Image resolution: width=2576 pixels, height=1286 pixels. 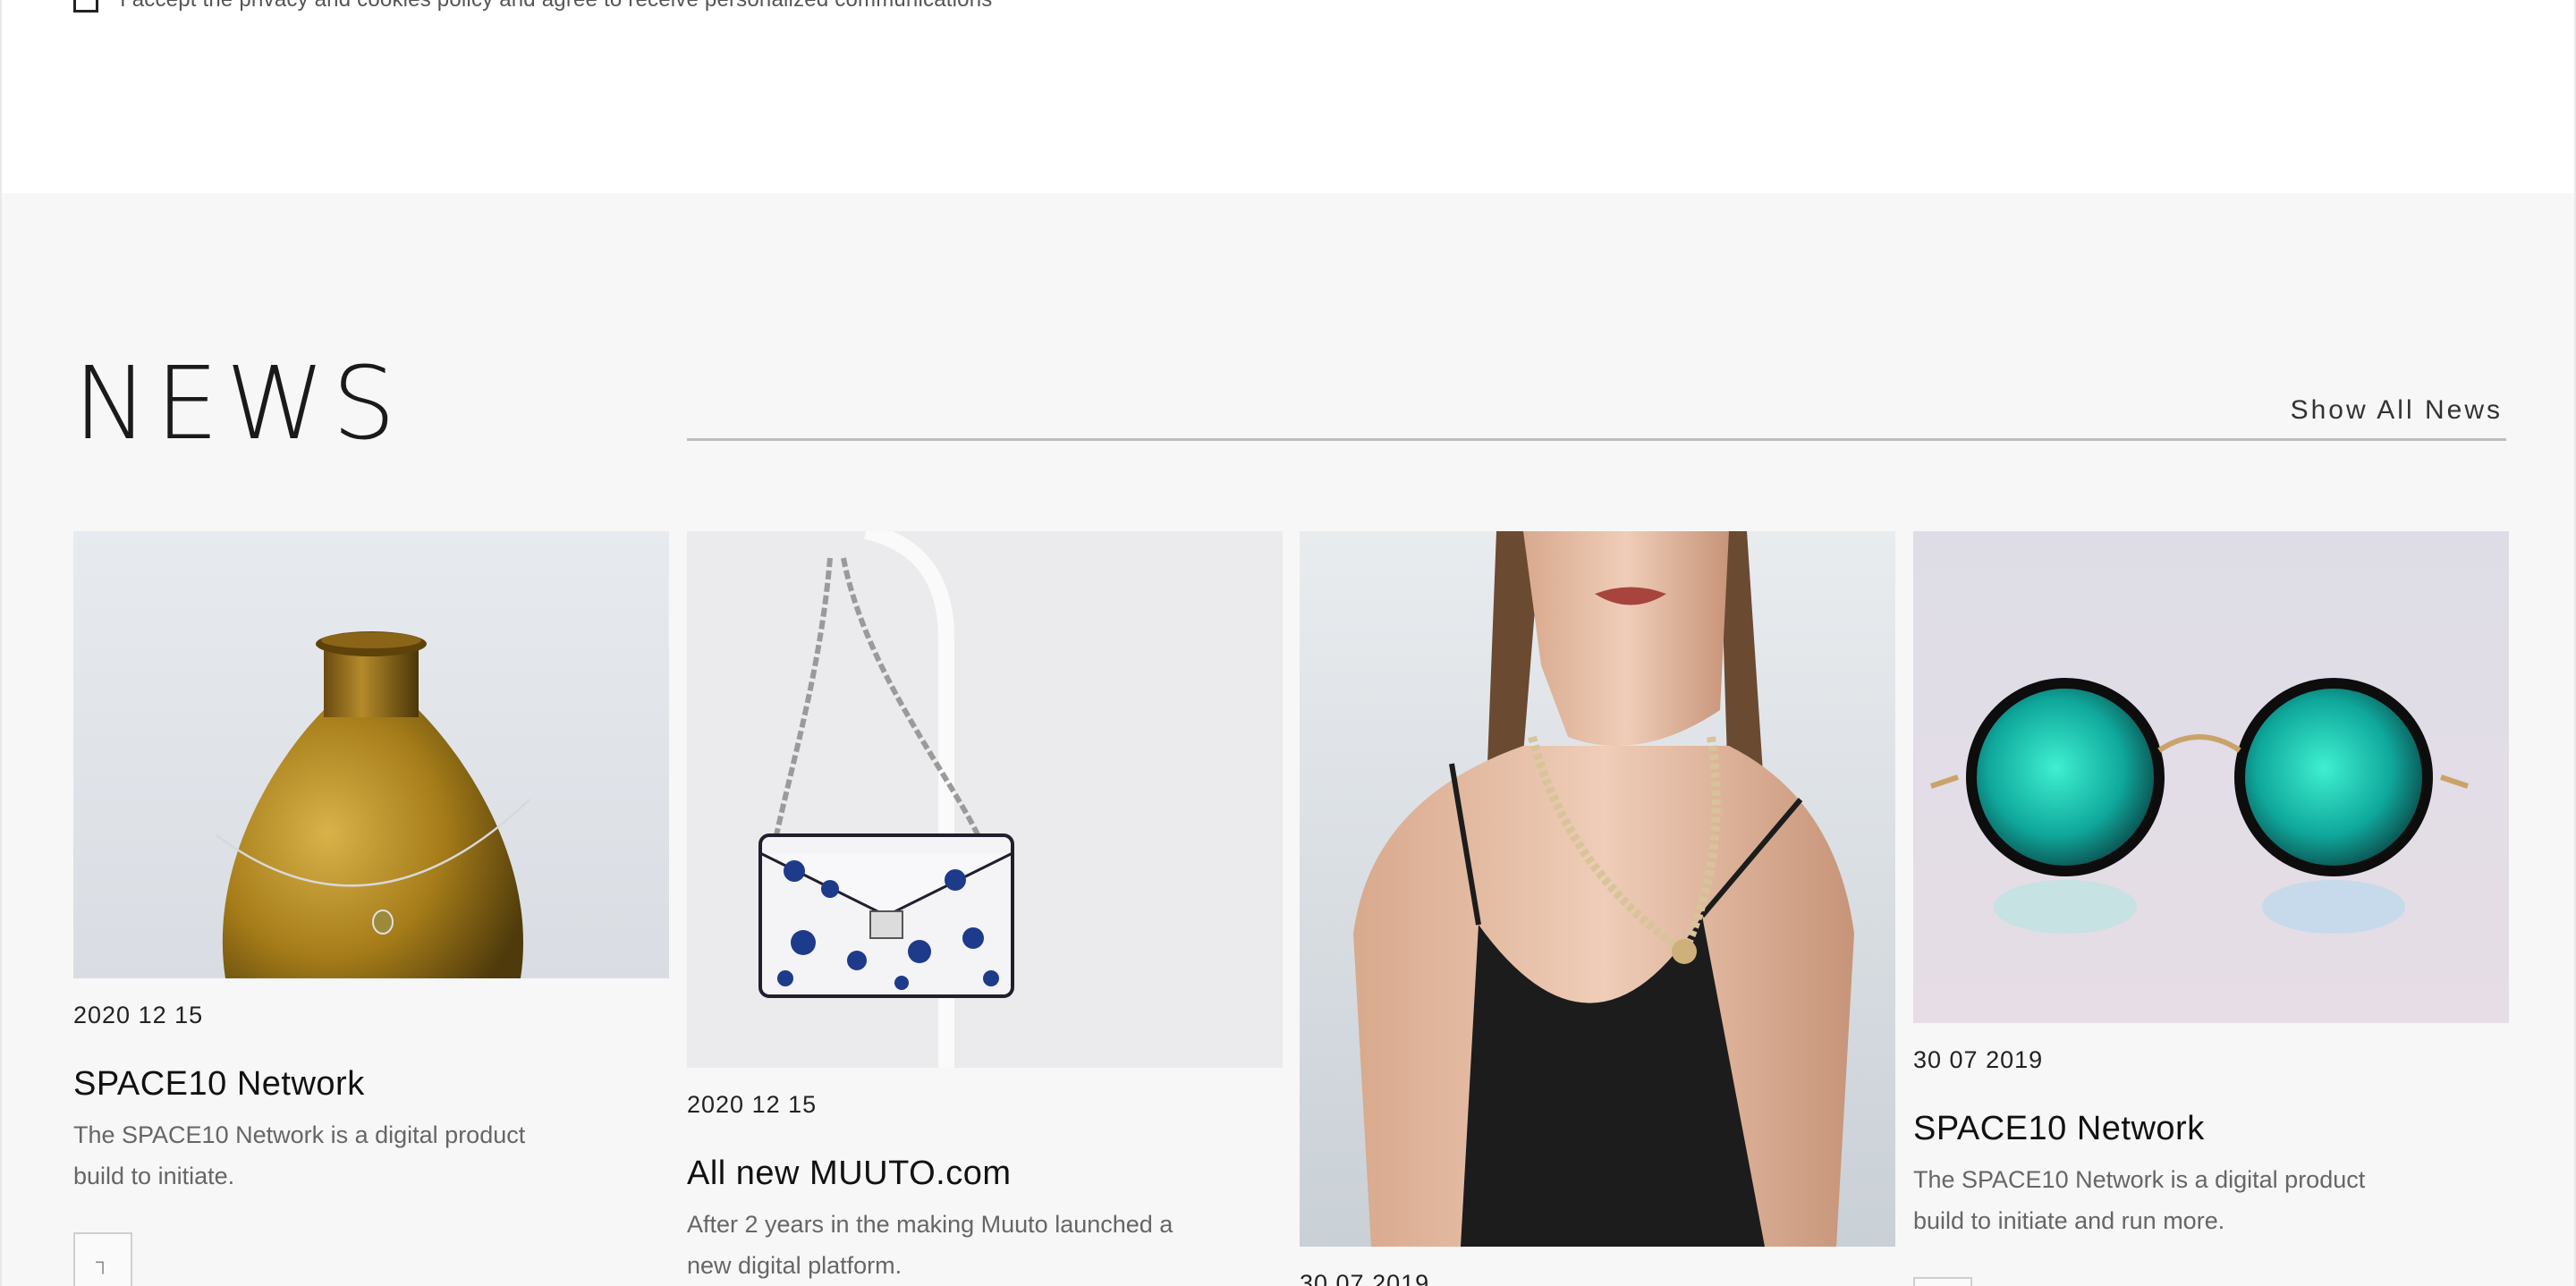 I want to click on news-card: 30 07 2019, so click(x=1597, y=908).